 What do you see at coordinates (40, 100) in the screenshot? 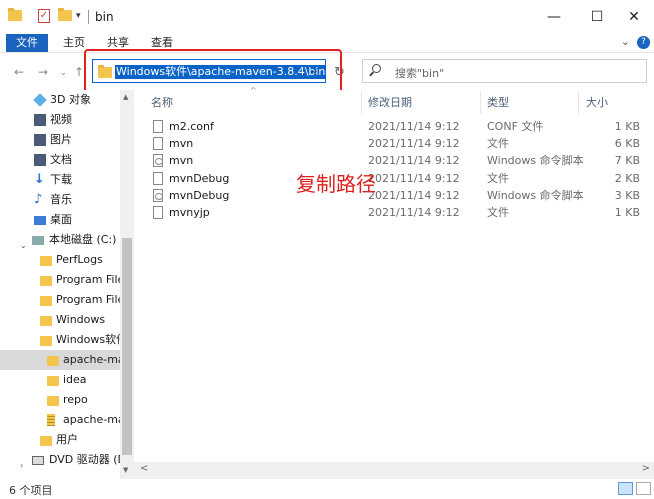
I see `3d-objects-icon` at bounding box center [40, 100].